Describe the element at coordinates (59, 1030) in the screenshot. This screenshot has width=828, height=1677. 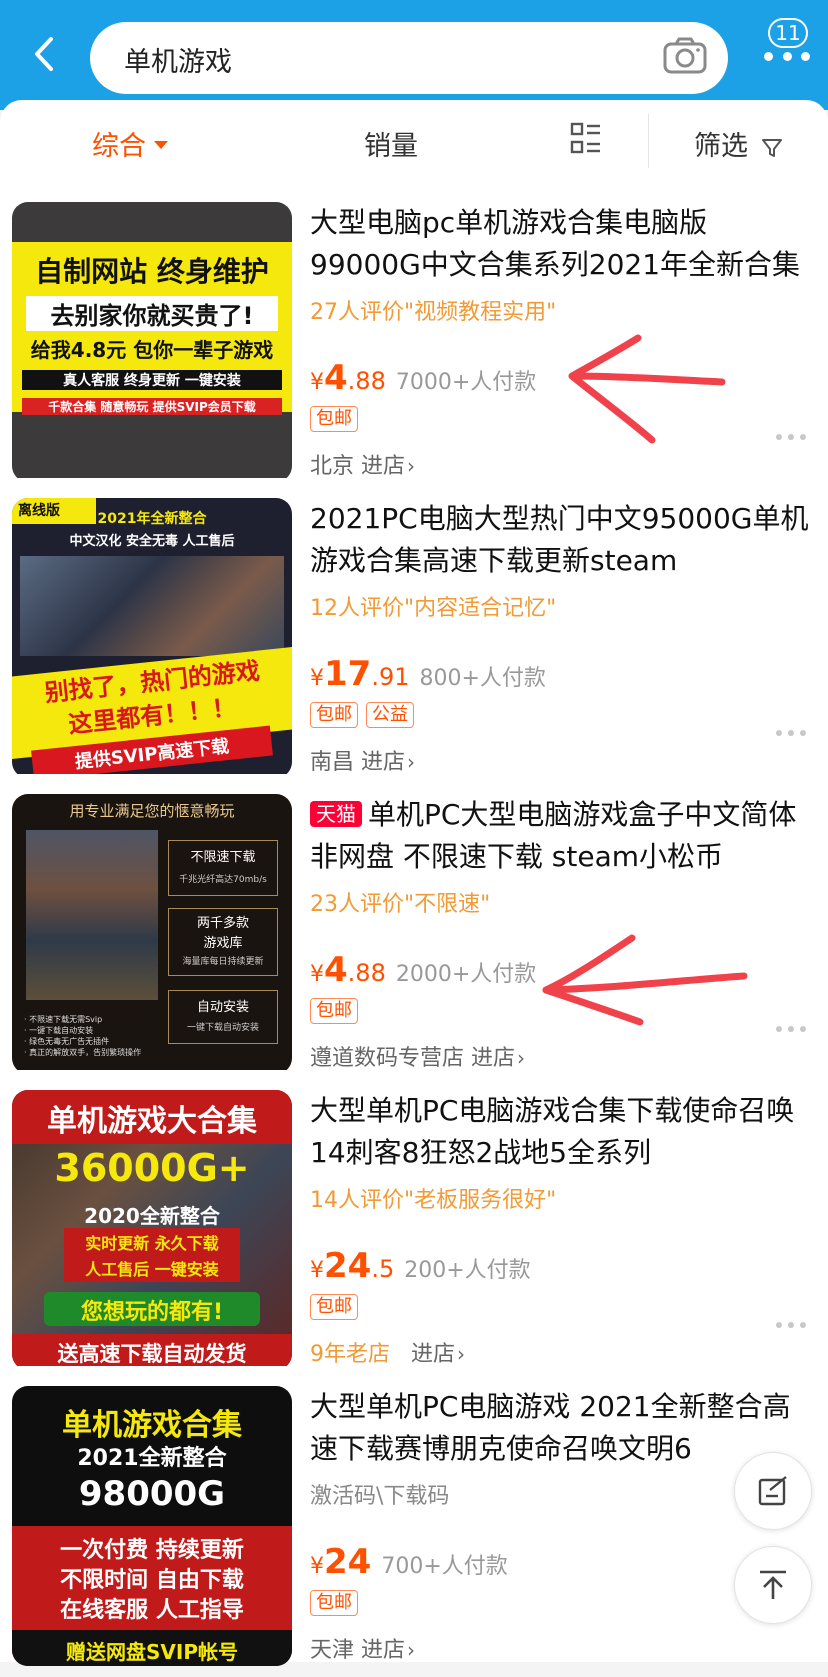
I see `thumb-text: · 一键下载自动安装` at that location.